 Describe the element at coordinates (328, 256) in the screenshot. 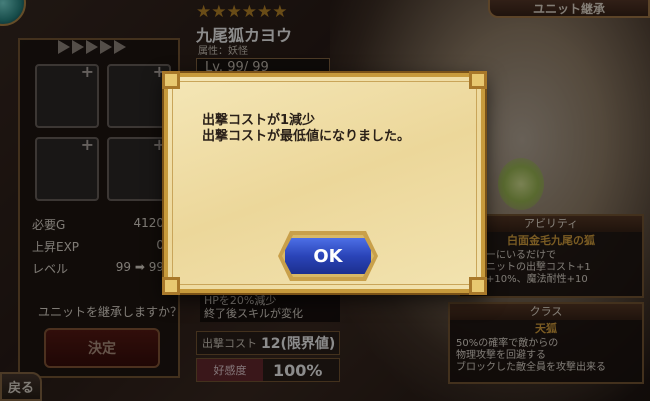

I see `ok-button: OK` at that location.